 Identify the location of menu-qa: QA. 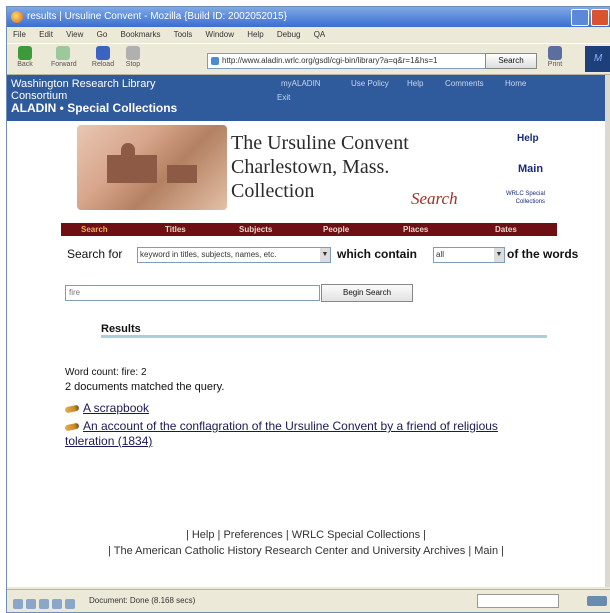
(320, 34).